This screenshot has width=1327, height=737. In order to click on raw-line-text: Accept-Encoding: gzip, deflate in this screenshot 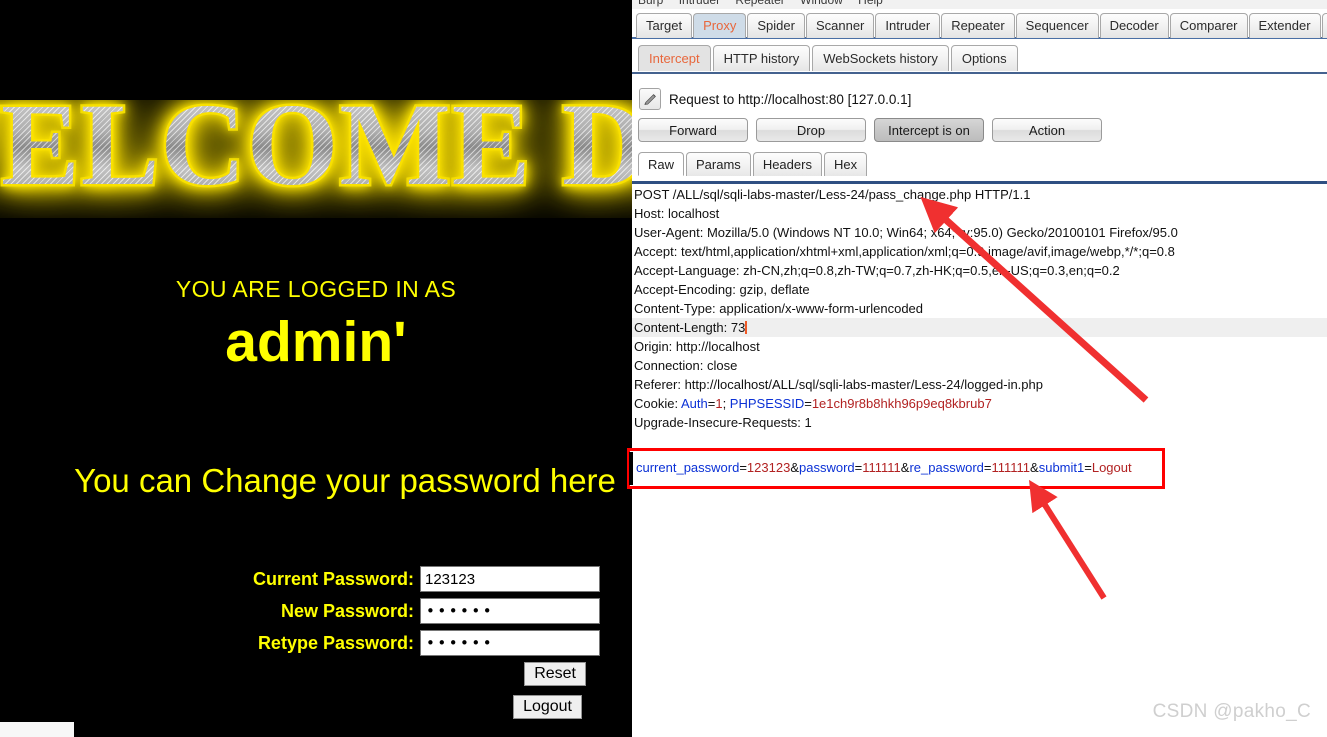, I will do `click(722, 289)`.